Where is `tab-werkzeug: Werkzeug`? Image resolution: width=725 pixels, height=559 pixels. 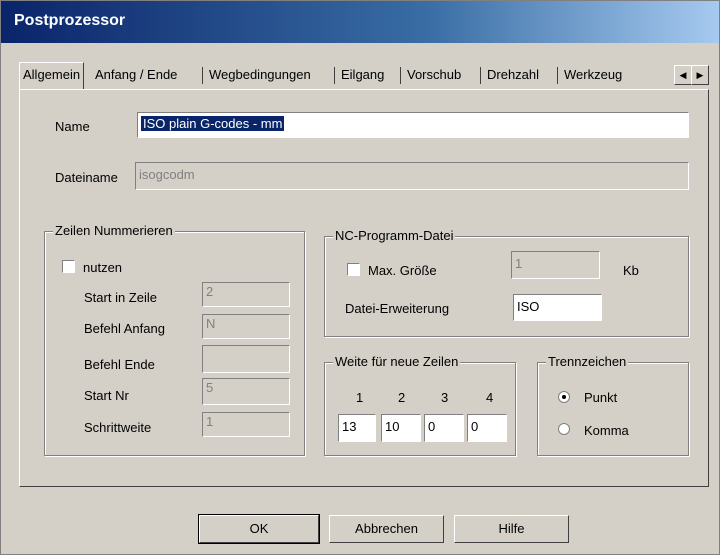 tab-werkzeug: Werkzeug is located at coordinates (596, 75).